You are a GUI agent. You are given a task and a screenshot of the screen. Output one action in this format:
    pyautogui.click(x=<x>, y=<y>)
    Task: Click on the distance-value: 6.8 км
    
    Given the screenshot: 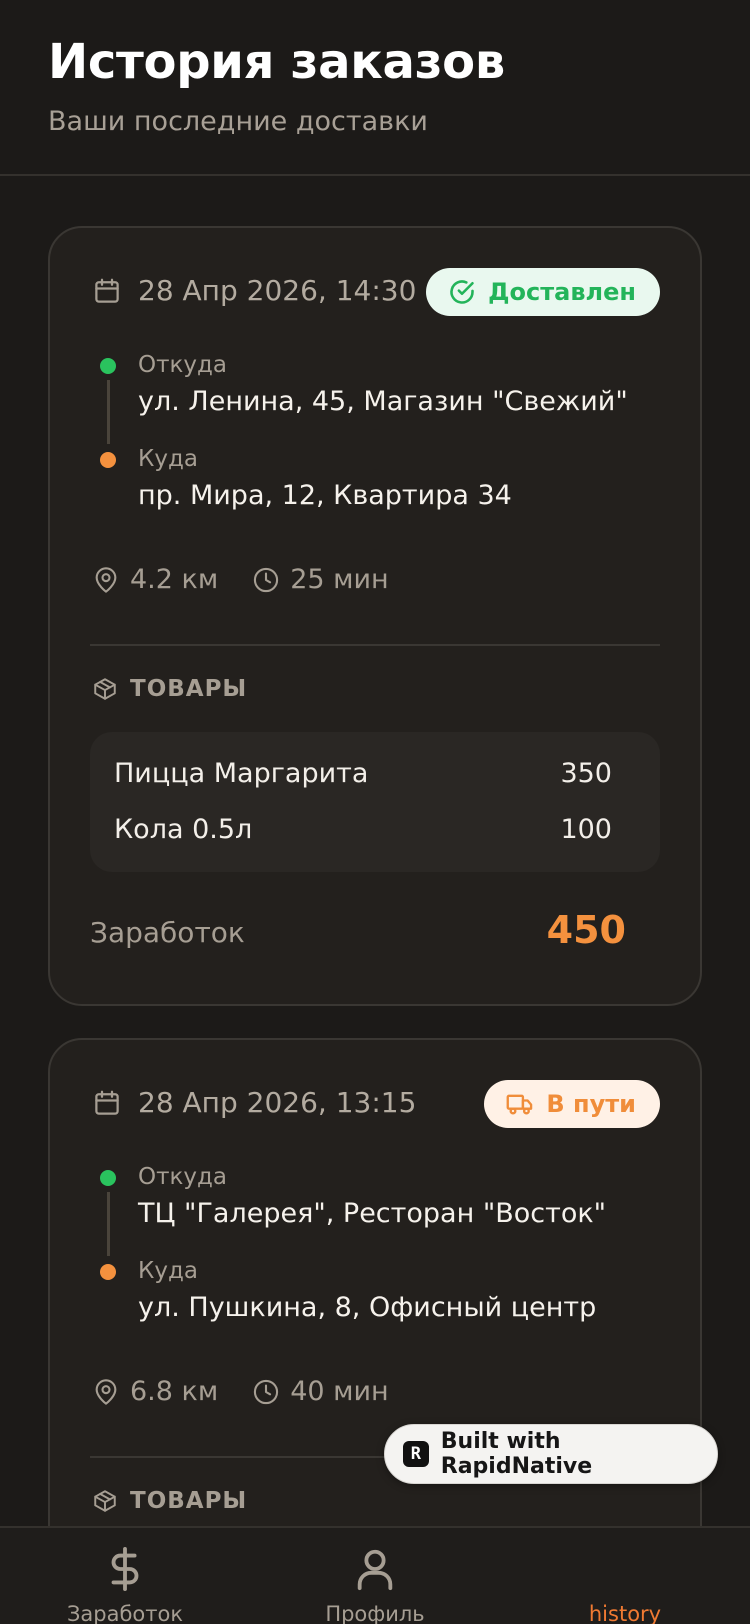 What is the action you would take?
    pyautogui.click(x=174, y=1391)
    